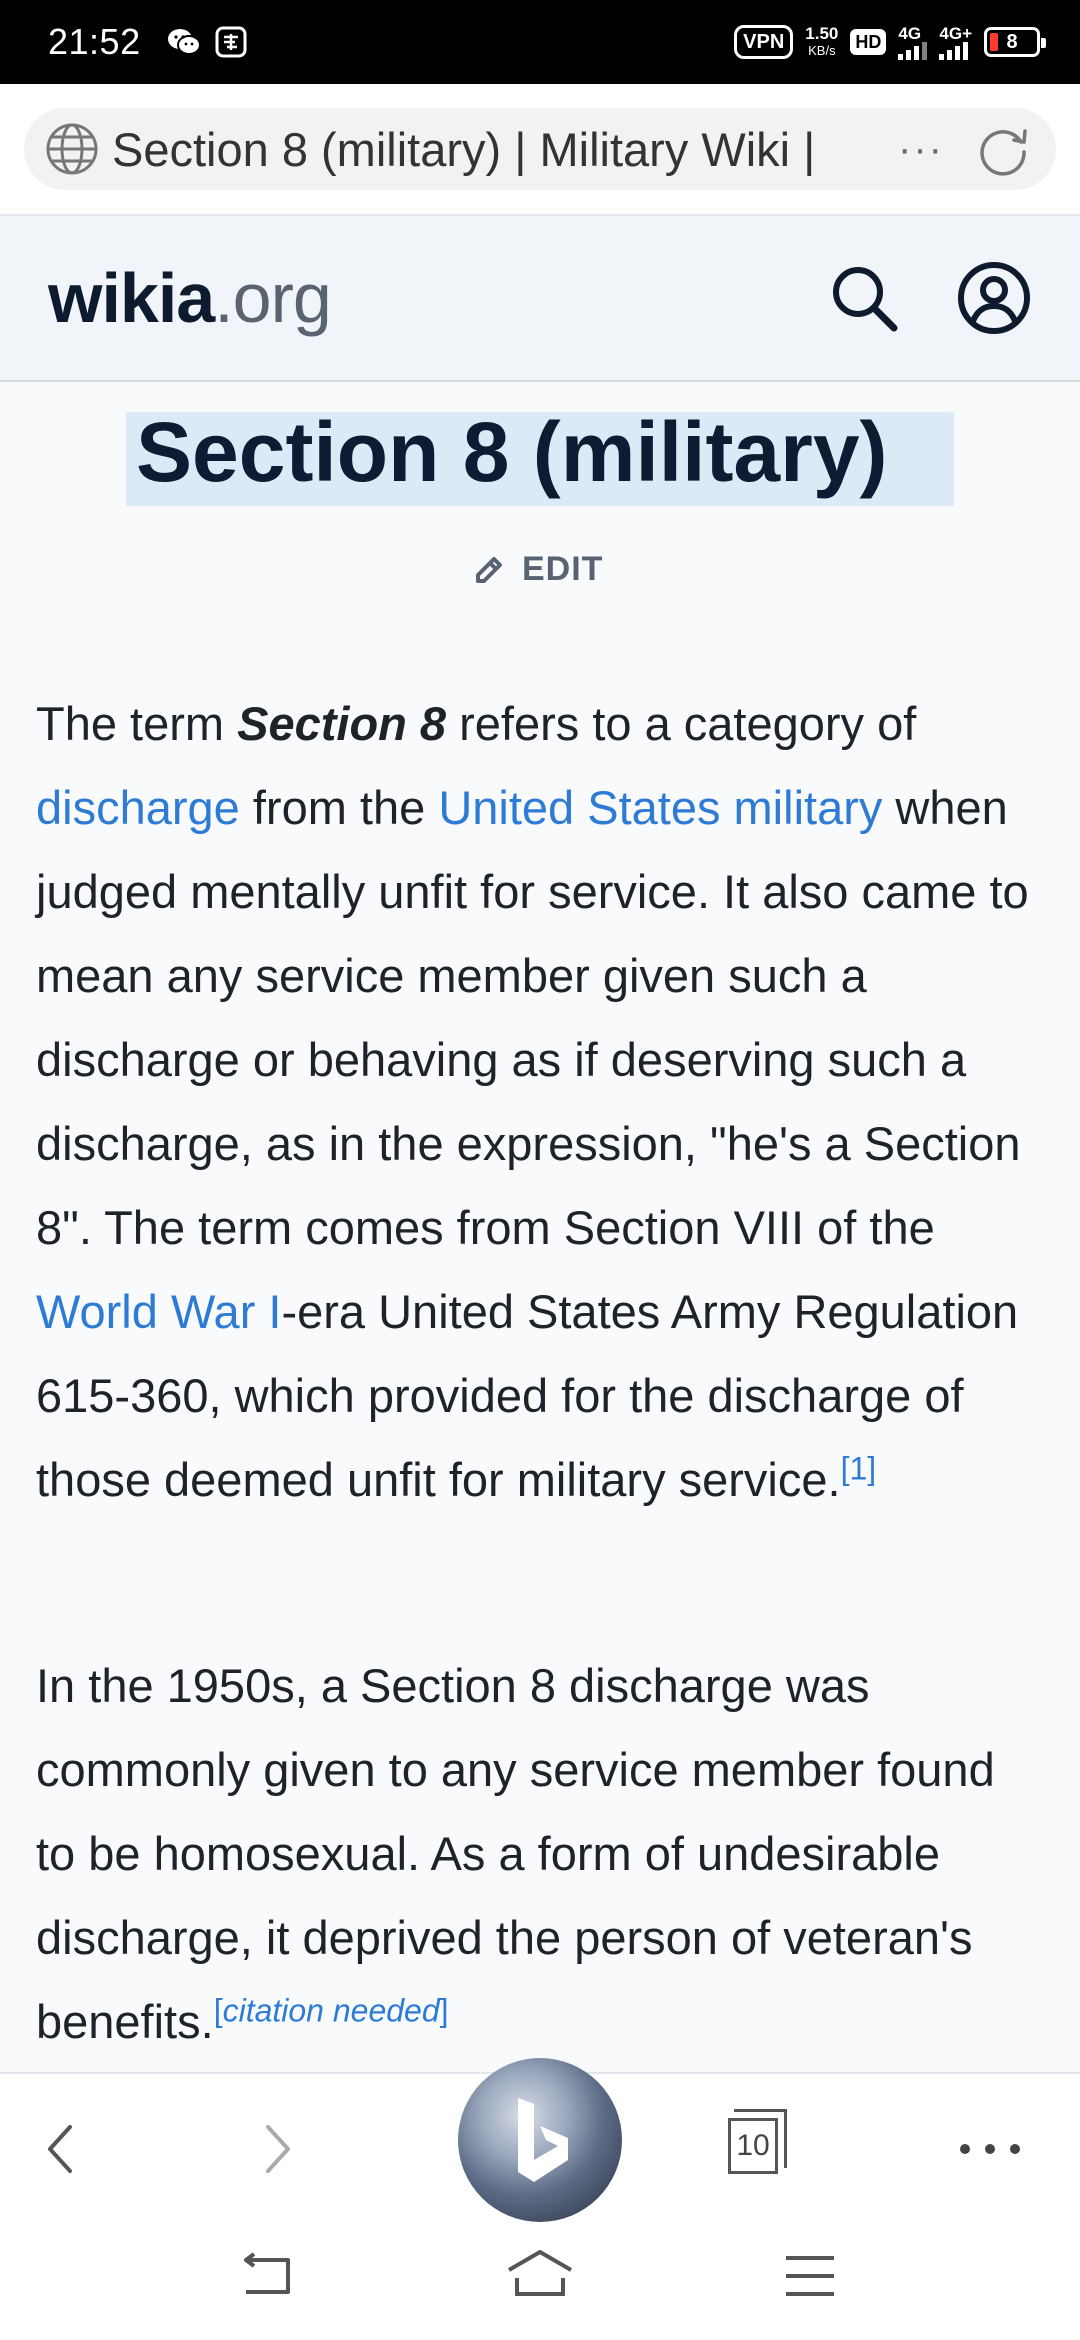 This screenshot has height=2340, width=1080. I want to click on reload-icon, so click(1003, 149).